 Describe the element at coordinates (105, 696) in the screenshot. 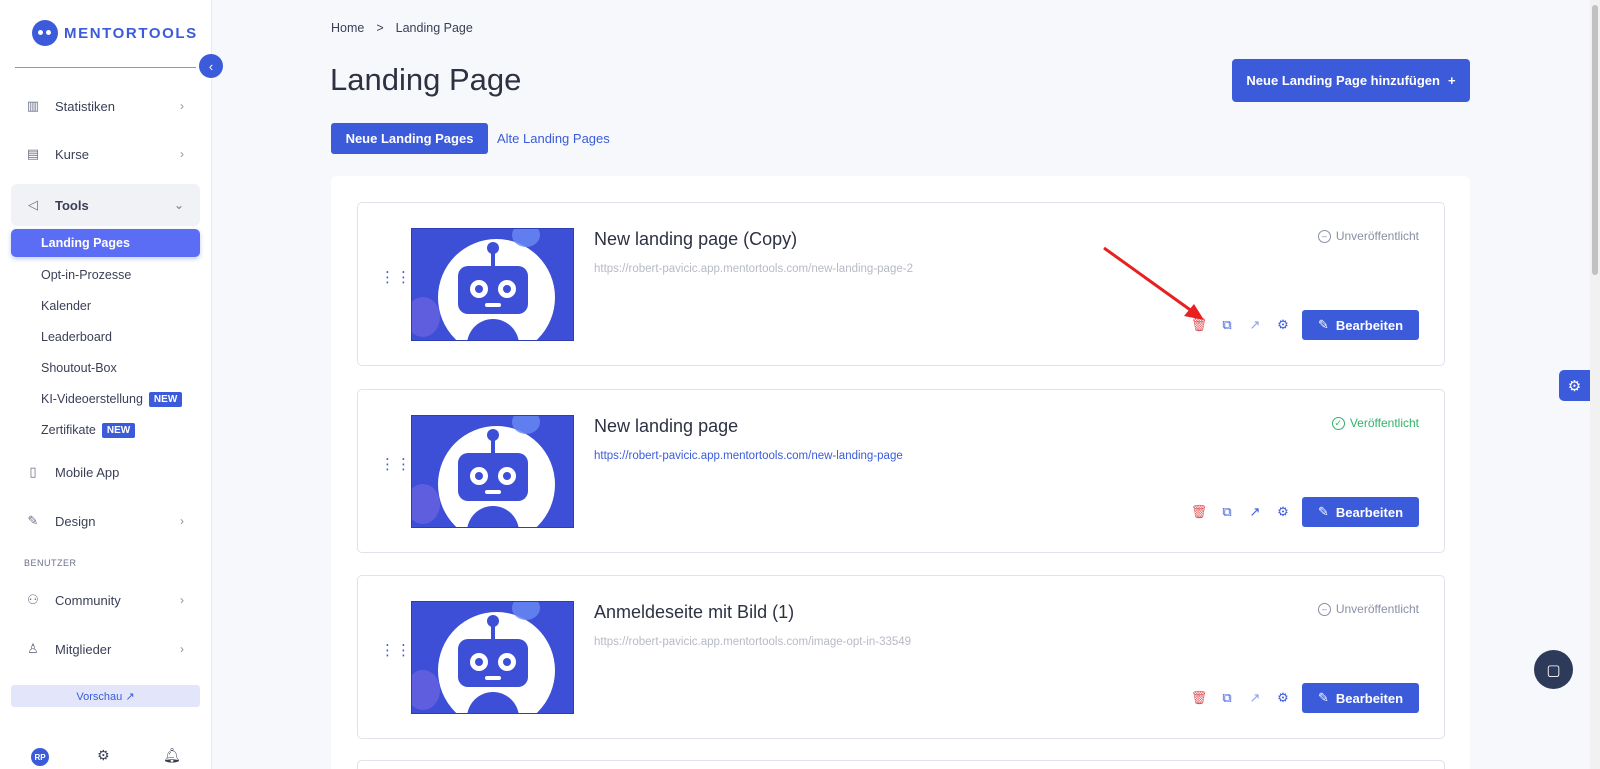

I see `preview-button: Vorschau ↗` at that location.